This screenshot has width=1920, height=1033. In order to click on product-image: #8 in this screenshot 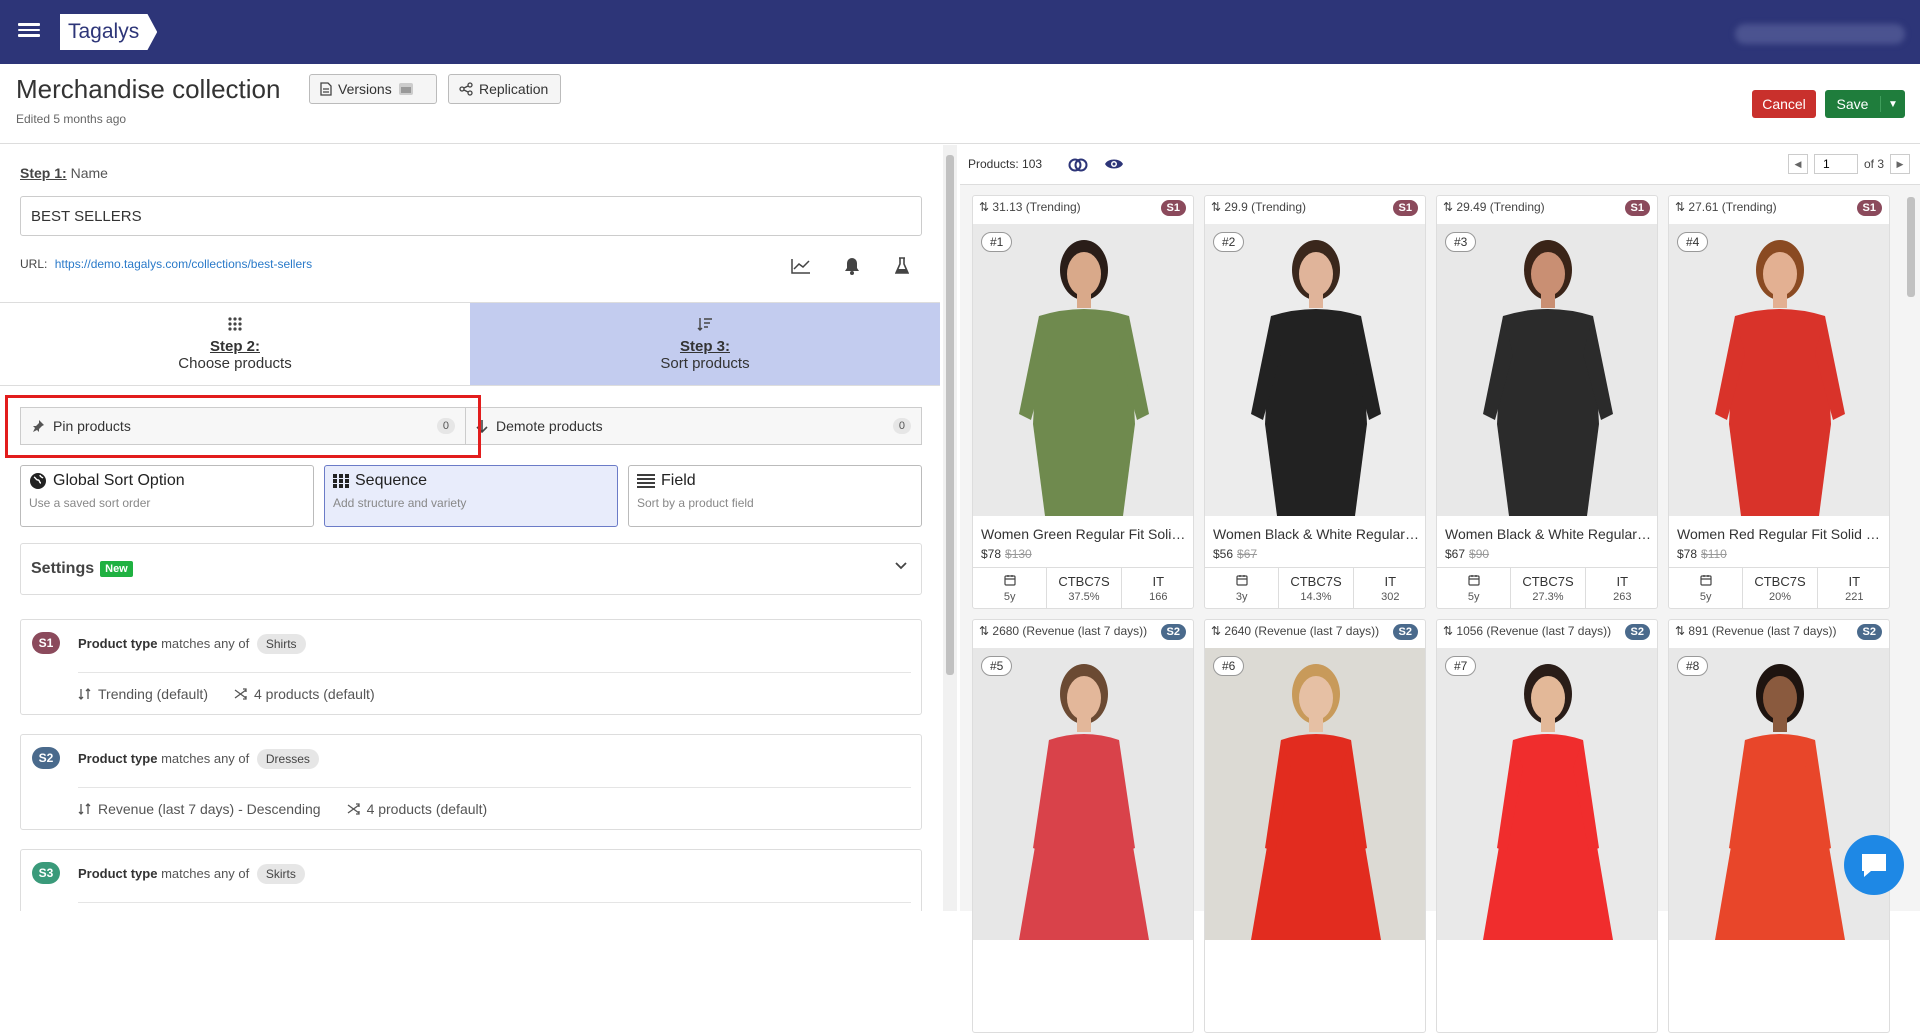, I will do `click(1779, 794)`.